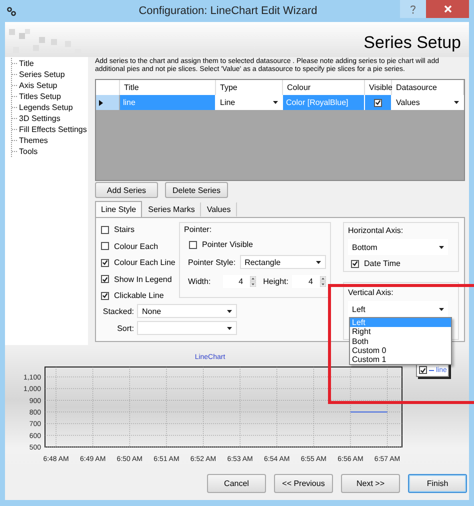  Describe the element at coordinates (370, 483) in the screenshot. I see `wizard-button: Next >>` at that location.